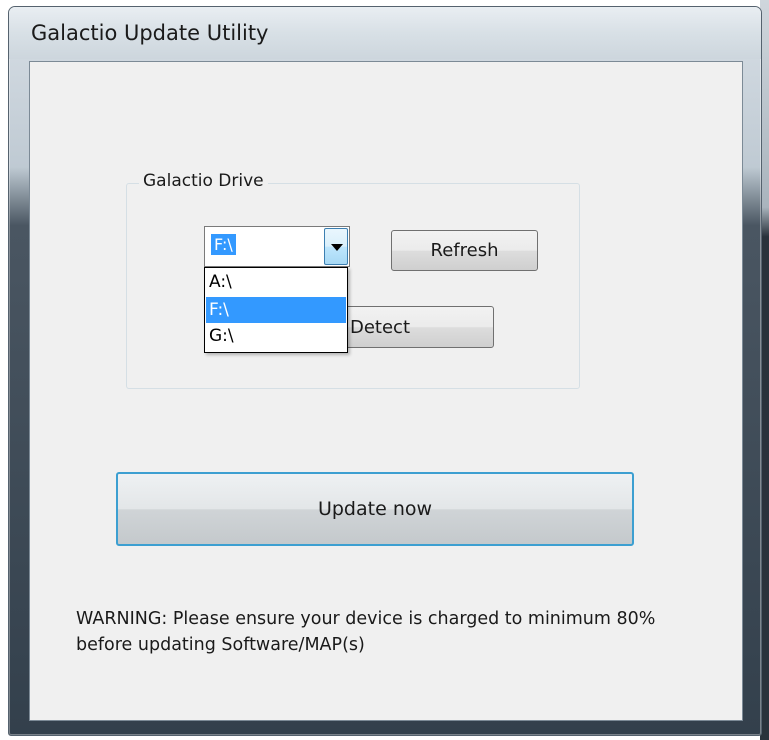 This screenshot has width=769, height=740. What do you see at coordinates (385, 33) in the screenshot?
I see `title-bar: Galactio Update Utility` at bounding box center [385, 33].